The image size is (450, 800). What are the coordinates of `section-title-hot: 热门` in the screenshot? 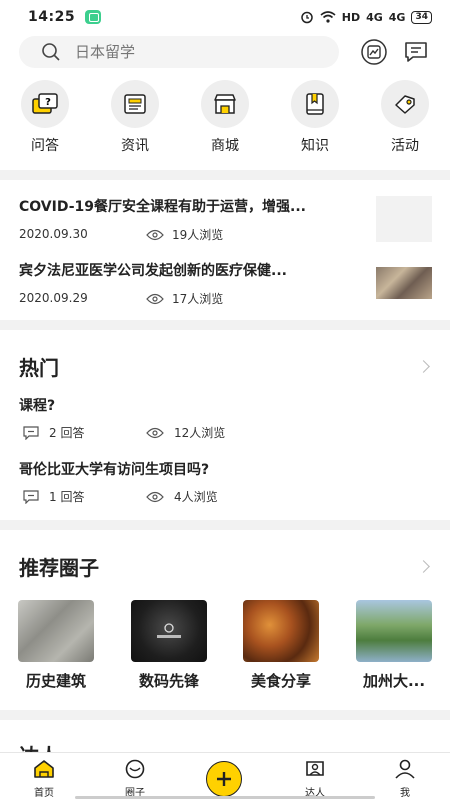 It's located at (39, 368).